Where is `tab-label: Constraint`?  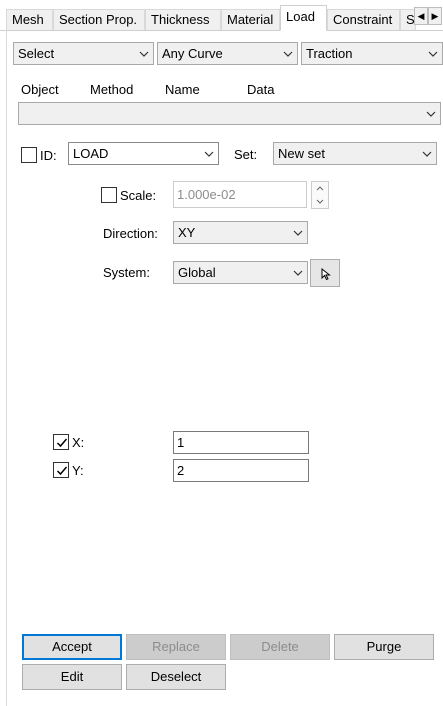 tab-label: Constraint is located at coordinates (363, 19).